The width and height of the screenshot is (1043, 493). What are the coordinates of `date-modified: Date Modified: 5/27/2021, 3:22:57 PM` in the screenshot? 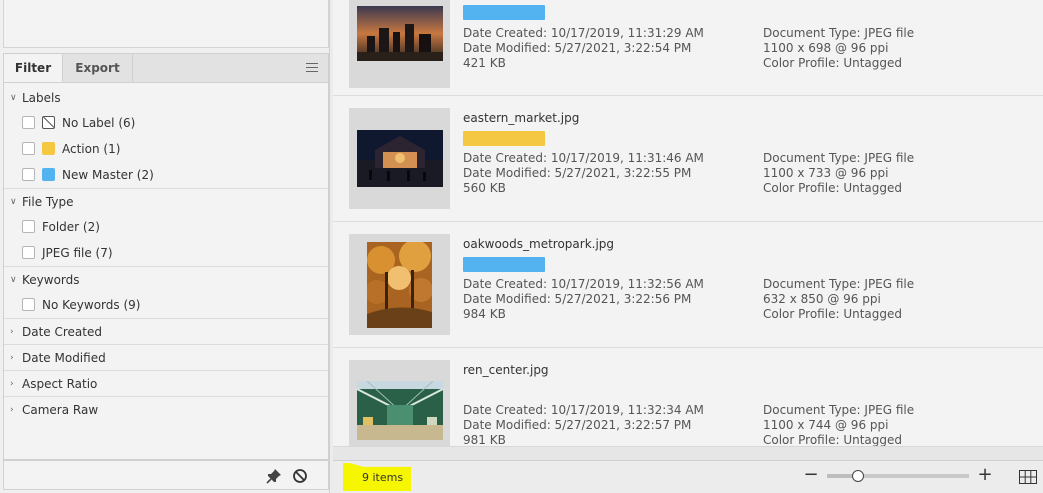 It's located at (577, 425).